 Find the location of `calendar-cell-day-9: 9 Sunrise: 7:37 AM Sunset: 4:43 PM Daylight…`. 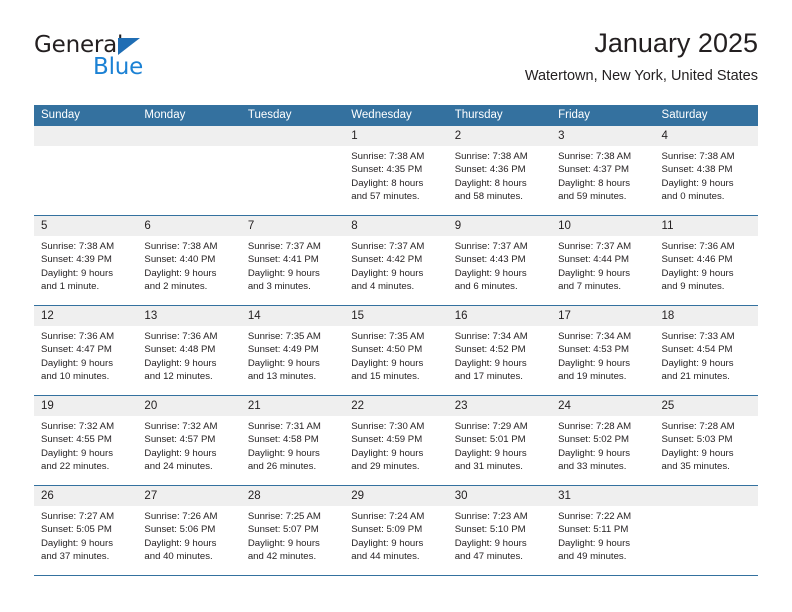

calendar-cell-day-9: 9 Sunrise: 7:37 AM Sunset: 4:43 PM Daylight… is located at coordinates (499, 260).